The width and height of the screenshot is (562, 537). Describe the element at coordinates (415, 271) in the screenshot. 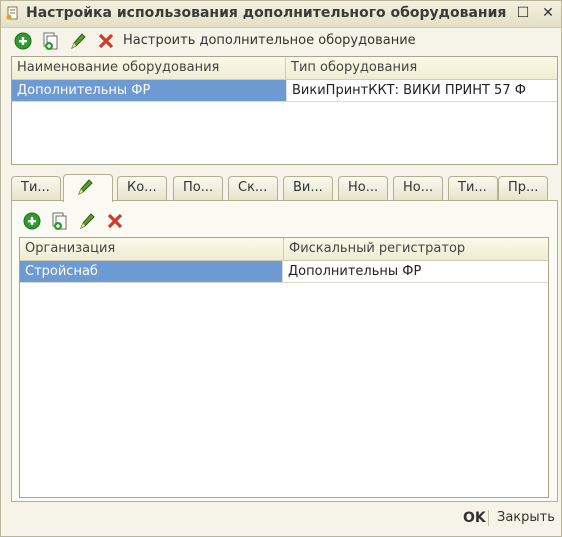

I see `cell-fiscal-registrar: Дополнительны ФР` at that location.